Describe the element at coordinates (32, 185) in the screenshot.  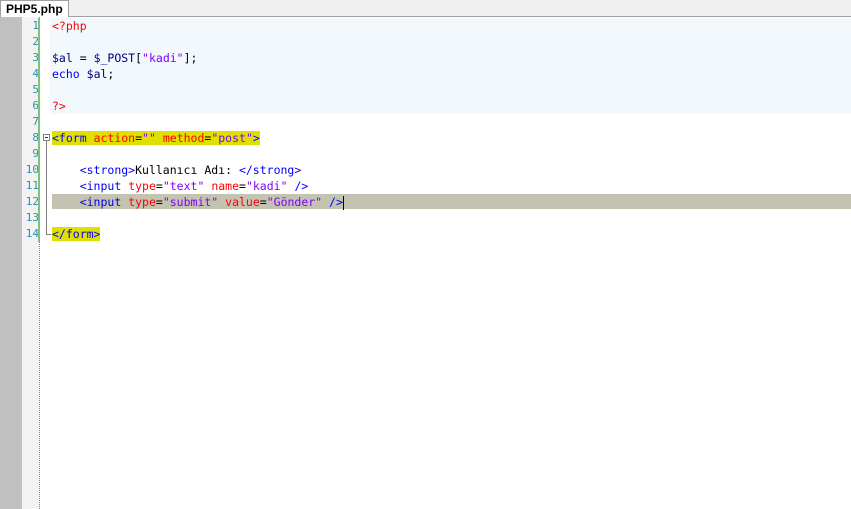
I see `line-number: 11` at that location.